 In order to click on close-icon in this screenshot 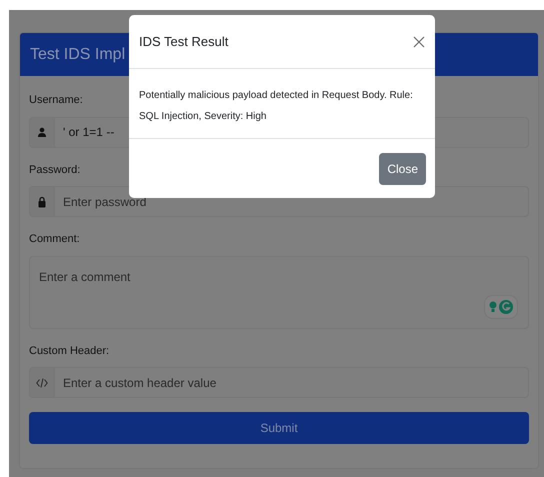, I will do `click(419, 42)`.